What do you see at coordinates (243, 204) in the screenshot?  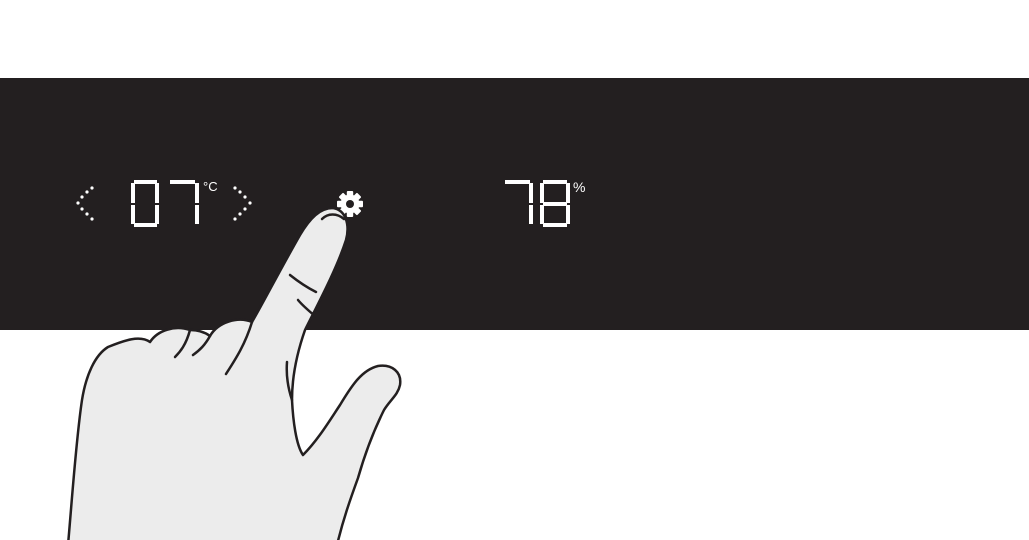 I see `temperature-increase-button` at bounding box center [243, 204].